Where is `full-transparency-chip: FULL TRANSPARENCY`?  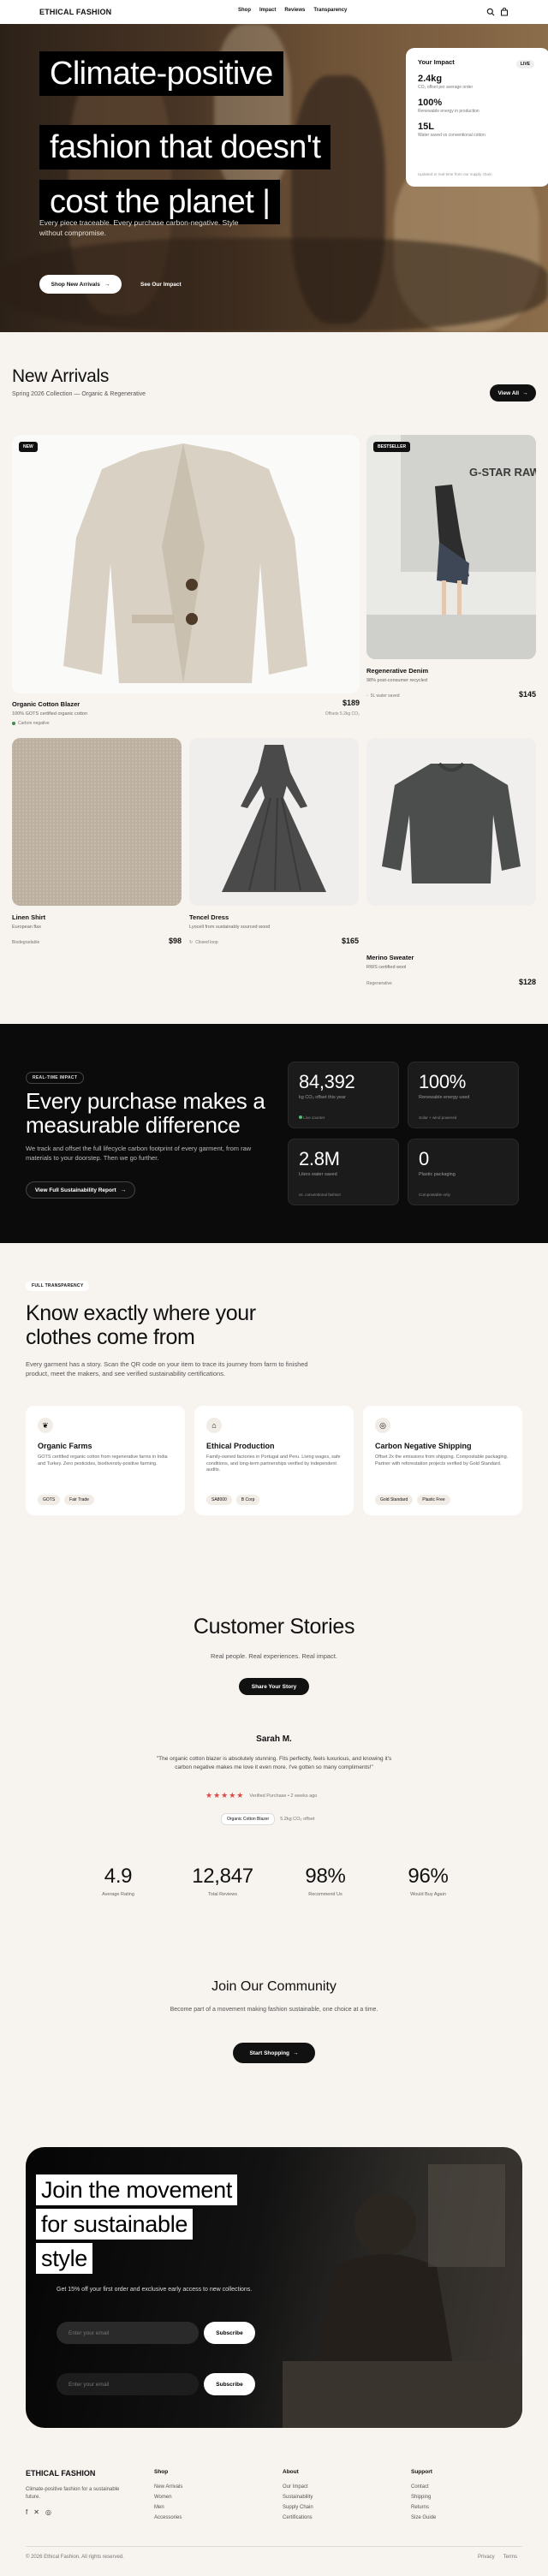 full-transparency-chip: FULL TRANSPARENCY is located at coordinates (58, 1286).